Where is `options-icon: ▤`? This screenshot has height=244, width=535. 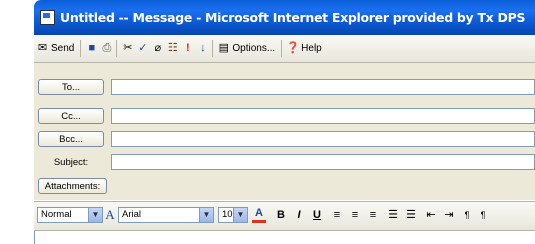 options-icon: ▤ is located at coordinates (224, 48).